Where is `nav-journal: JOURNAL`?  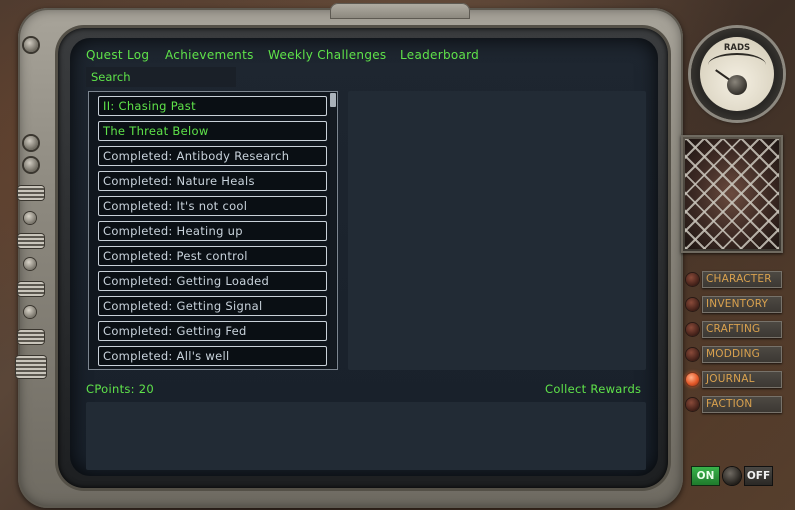
nav-journal: JOURNAL is located at coordinates (734, 379).